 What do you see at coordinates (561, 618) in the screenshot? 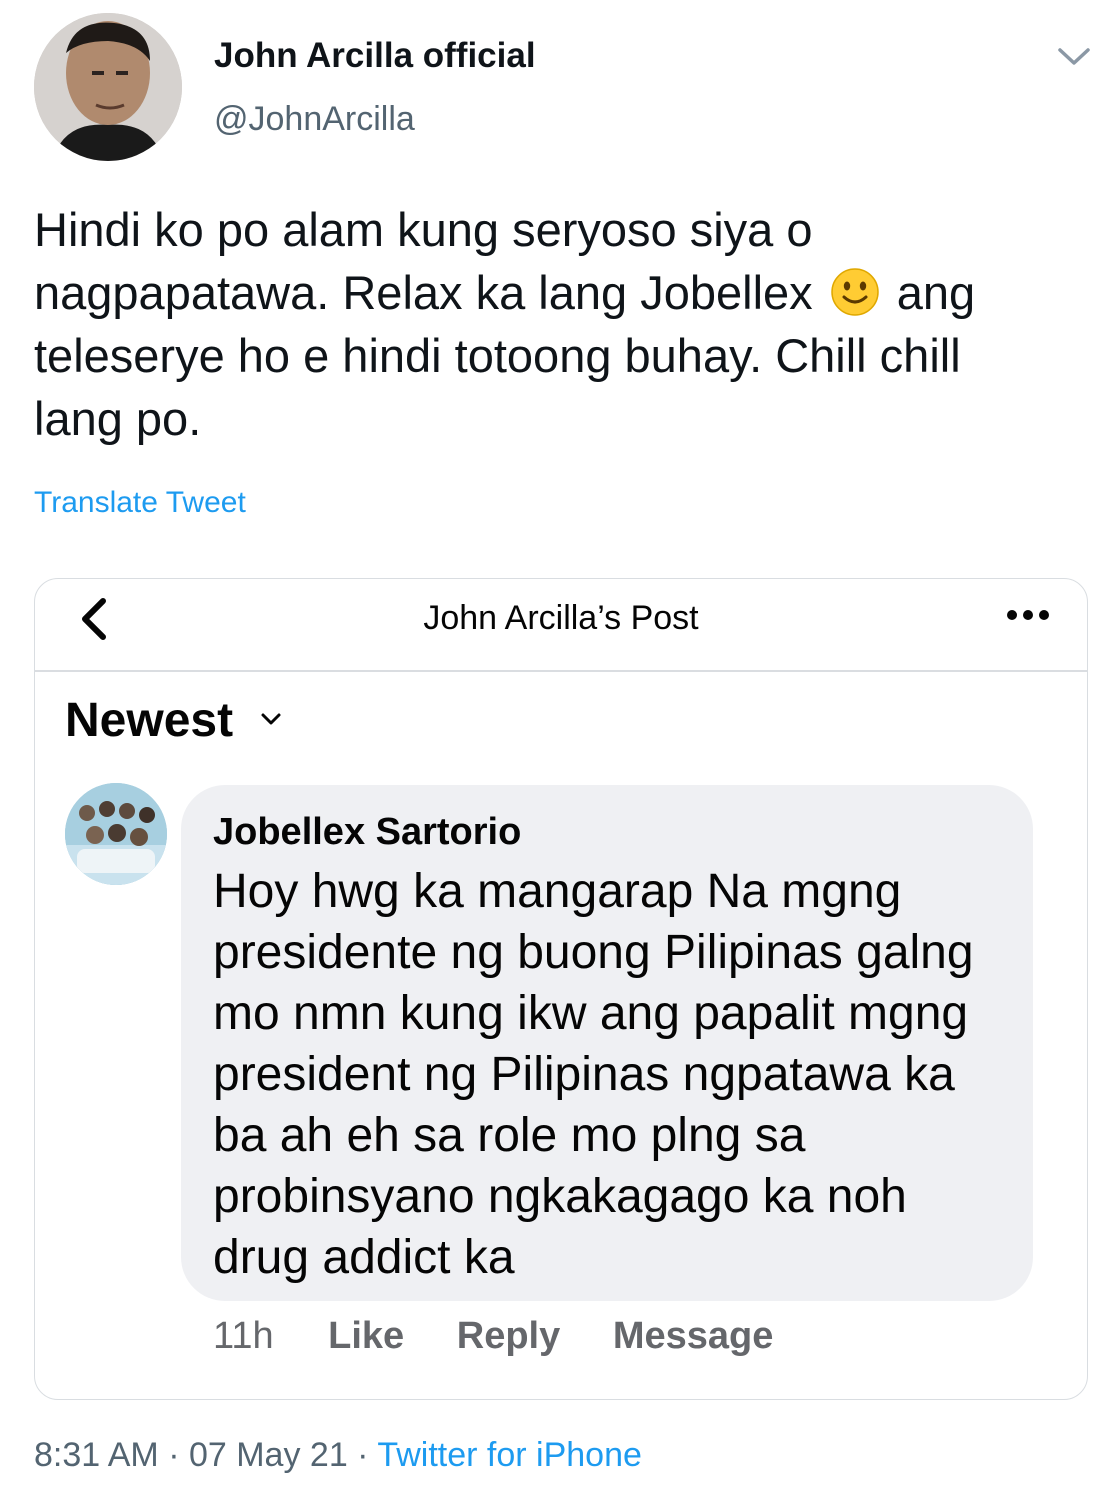
I see `embedded-post-title: John Arcilla’s Post` at bounding box center [561, 618].